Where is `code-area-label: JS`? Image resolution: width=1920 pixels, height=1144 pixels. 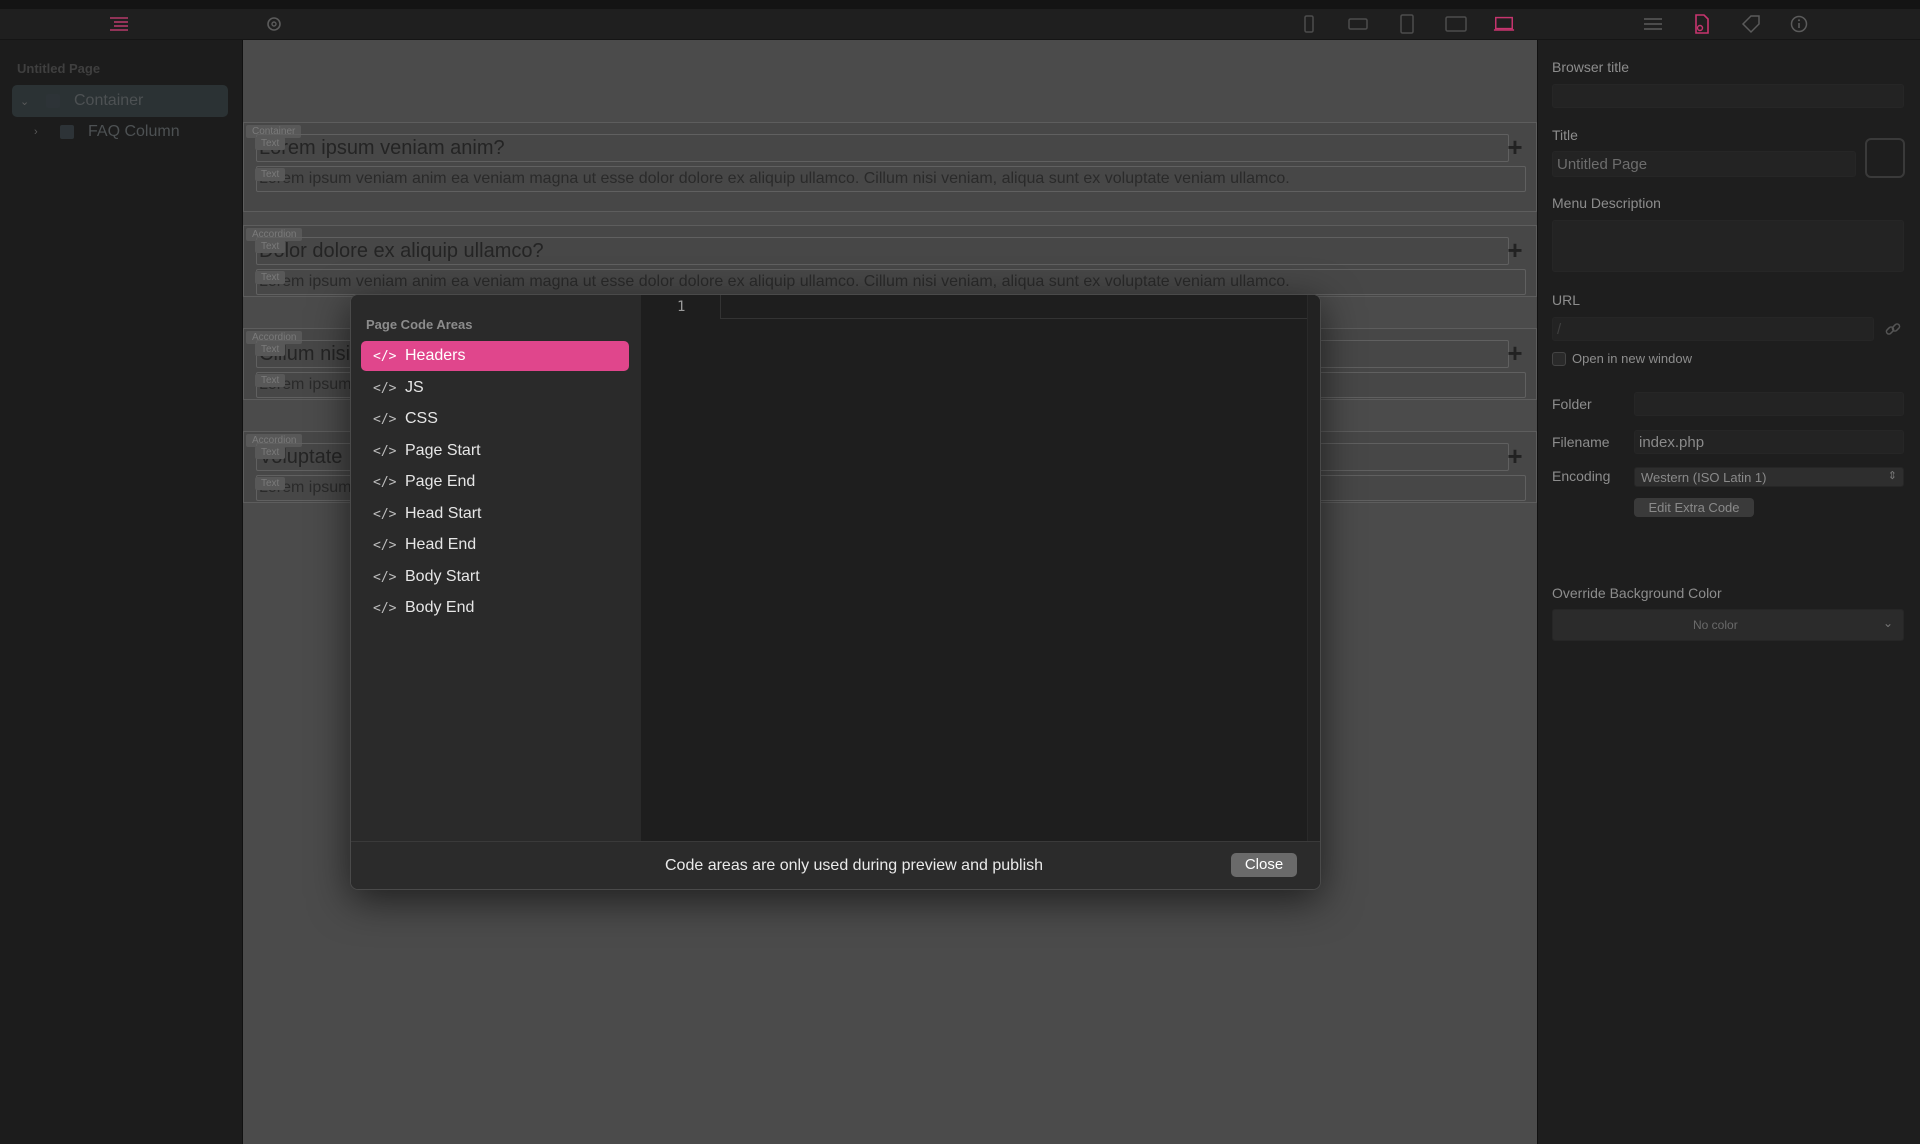
code-area-label: JS is located at coordinates (414, 387).